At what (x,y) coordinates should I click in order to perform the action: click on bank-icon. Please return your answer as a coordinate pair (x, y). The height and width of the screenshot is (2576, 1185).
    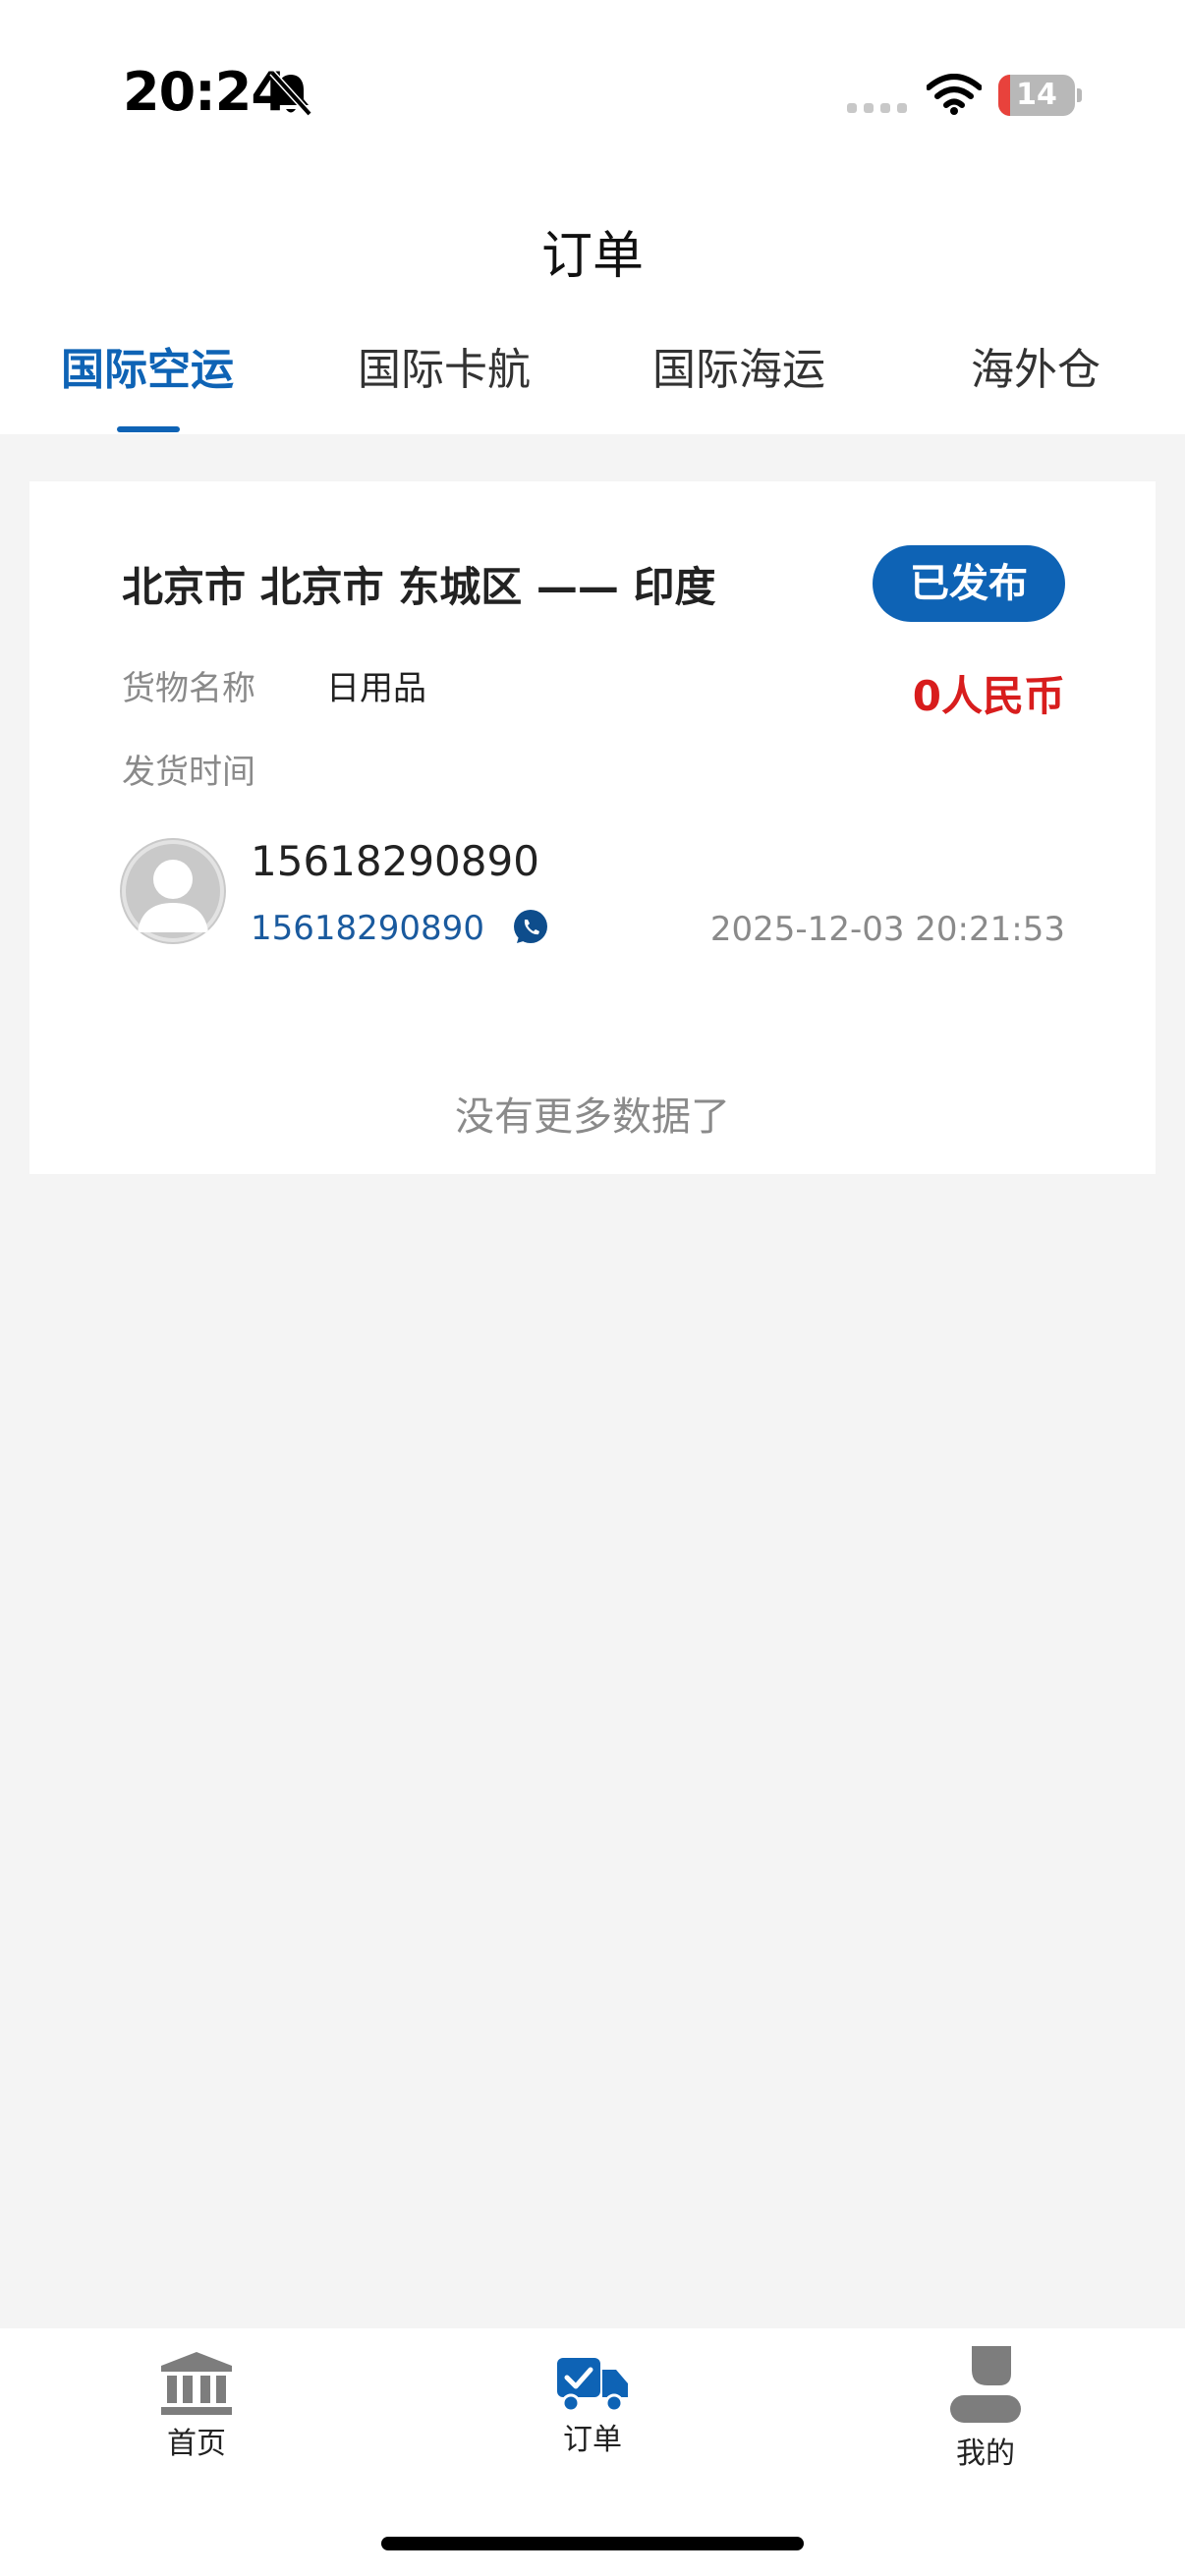
    Looking at the image, I should click on (197, 2383).